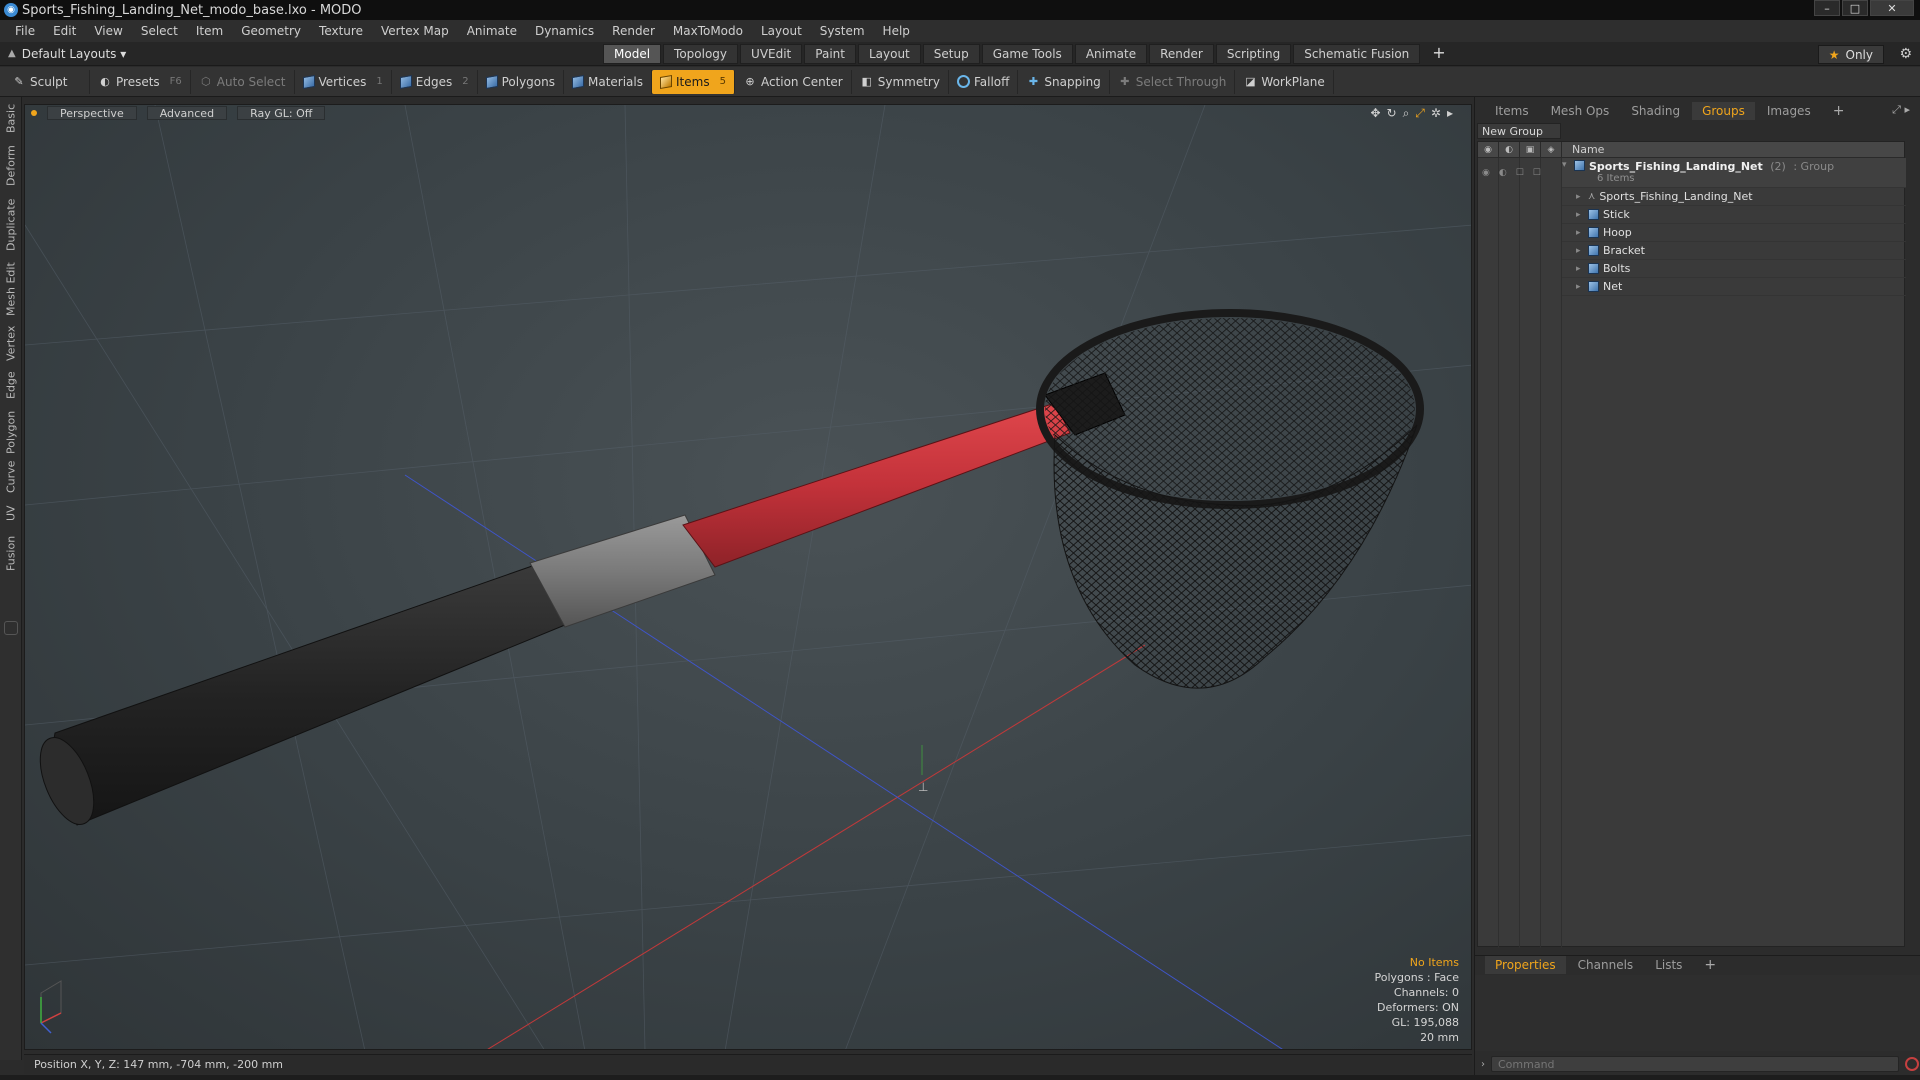  What do you see at coordinates (11, 385) in the screenshot?
I see `left-tab-edge: Edge` at bounding box center [11, 385].